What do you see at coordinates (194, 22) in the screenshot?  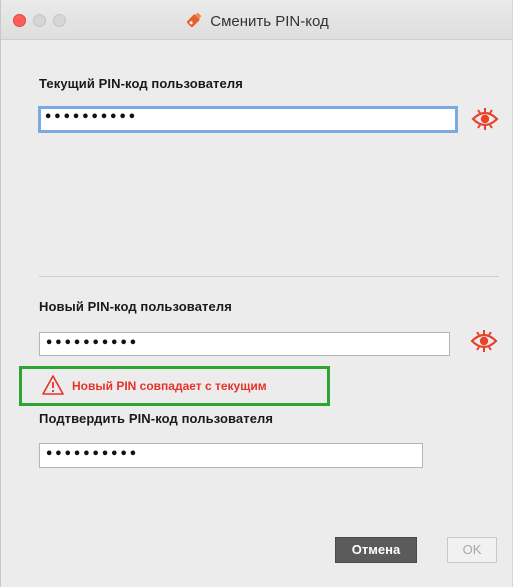 I see `usb-token-icon` at bounding box center [194, 22].